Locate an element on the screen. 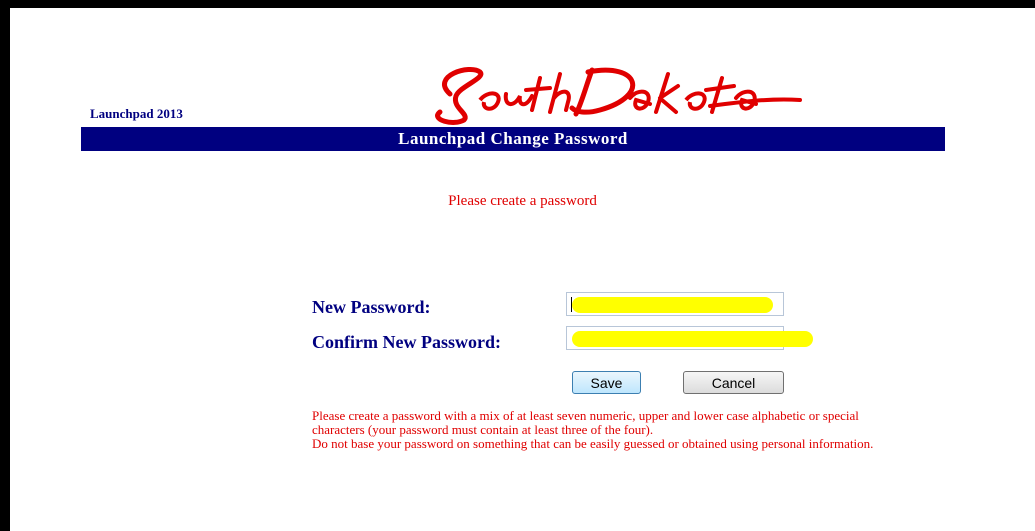 The height and width of the screenshot is (531, 1035). header-banner: Launchpad Change Password is located at coordinates (513, 139).